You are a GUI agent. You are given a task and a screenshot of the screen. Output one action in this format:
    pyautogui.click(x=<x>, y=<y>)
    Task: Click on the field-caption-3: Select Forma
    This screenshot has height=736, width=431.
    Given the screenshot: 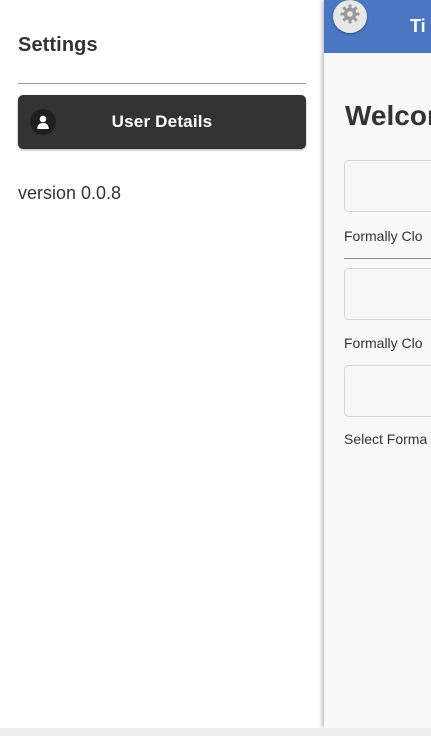 What is the action you would take?
    pyautogui.click(x=386, y=439)
    